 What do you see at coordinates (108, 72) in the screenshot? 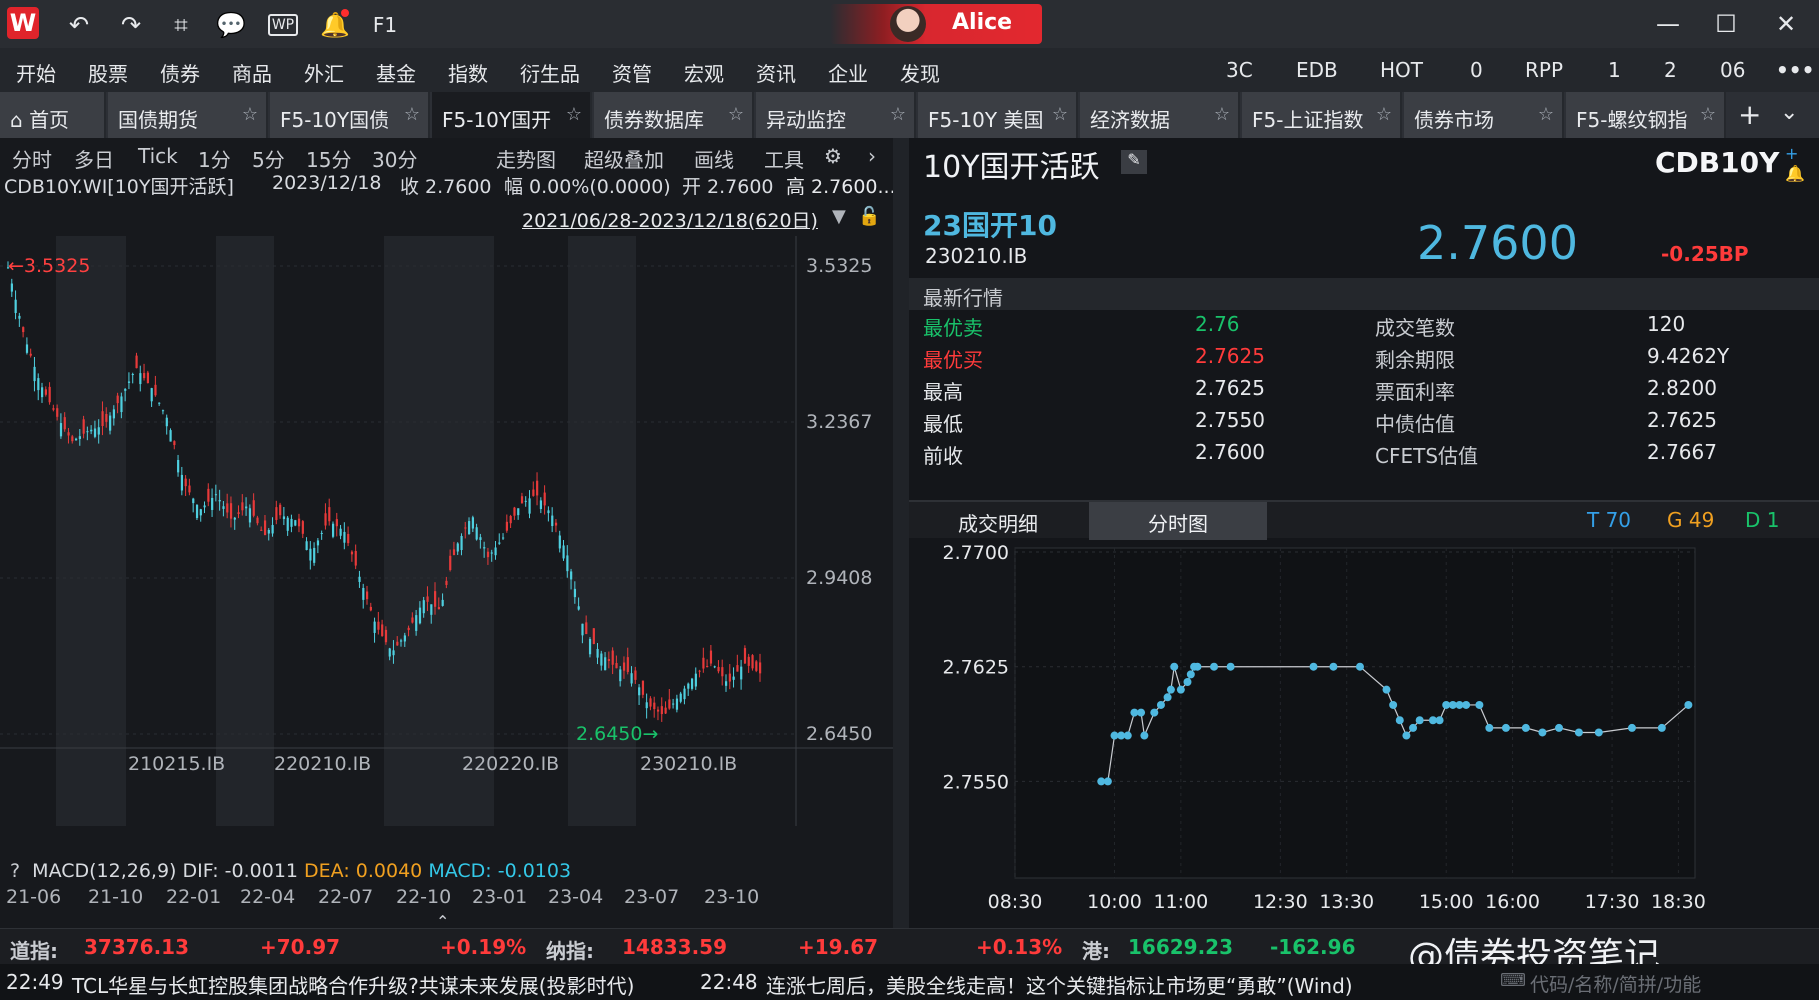
I see `menu-item: 股票` at bounding box center [108, 72].